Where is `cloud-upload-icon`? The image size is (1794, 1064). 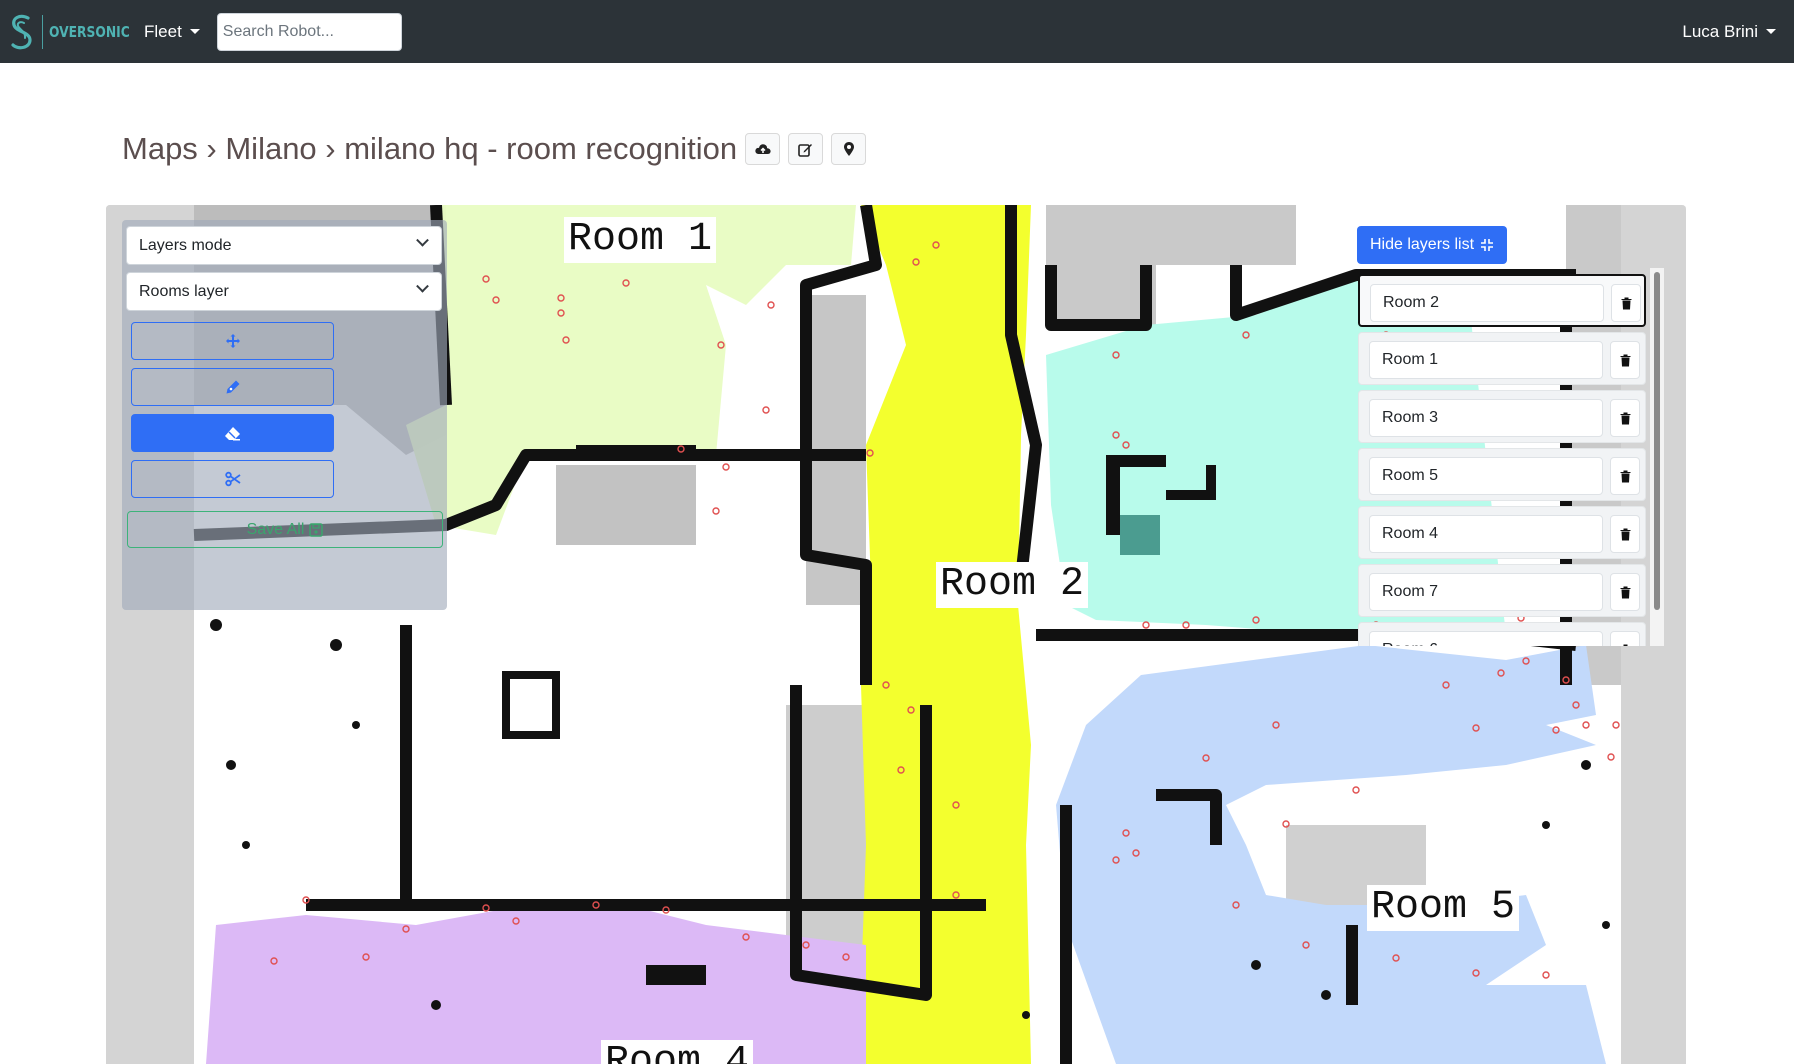
cloud-upload-icon is located at coordinates (762, 149).